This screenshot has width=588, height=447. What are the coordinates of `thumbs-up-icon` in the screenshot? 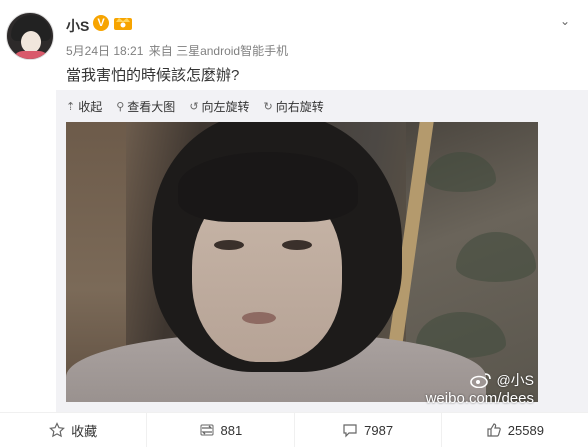 It's located at (494, 430).